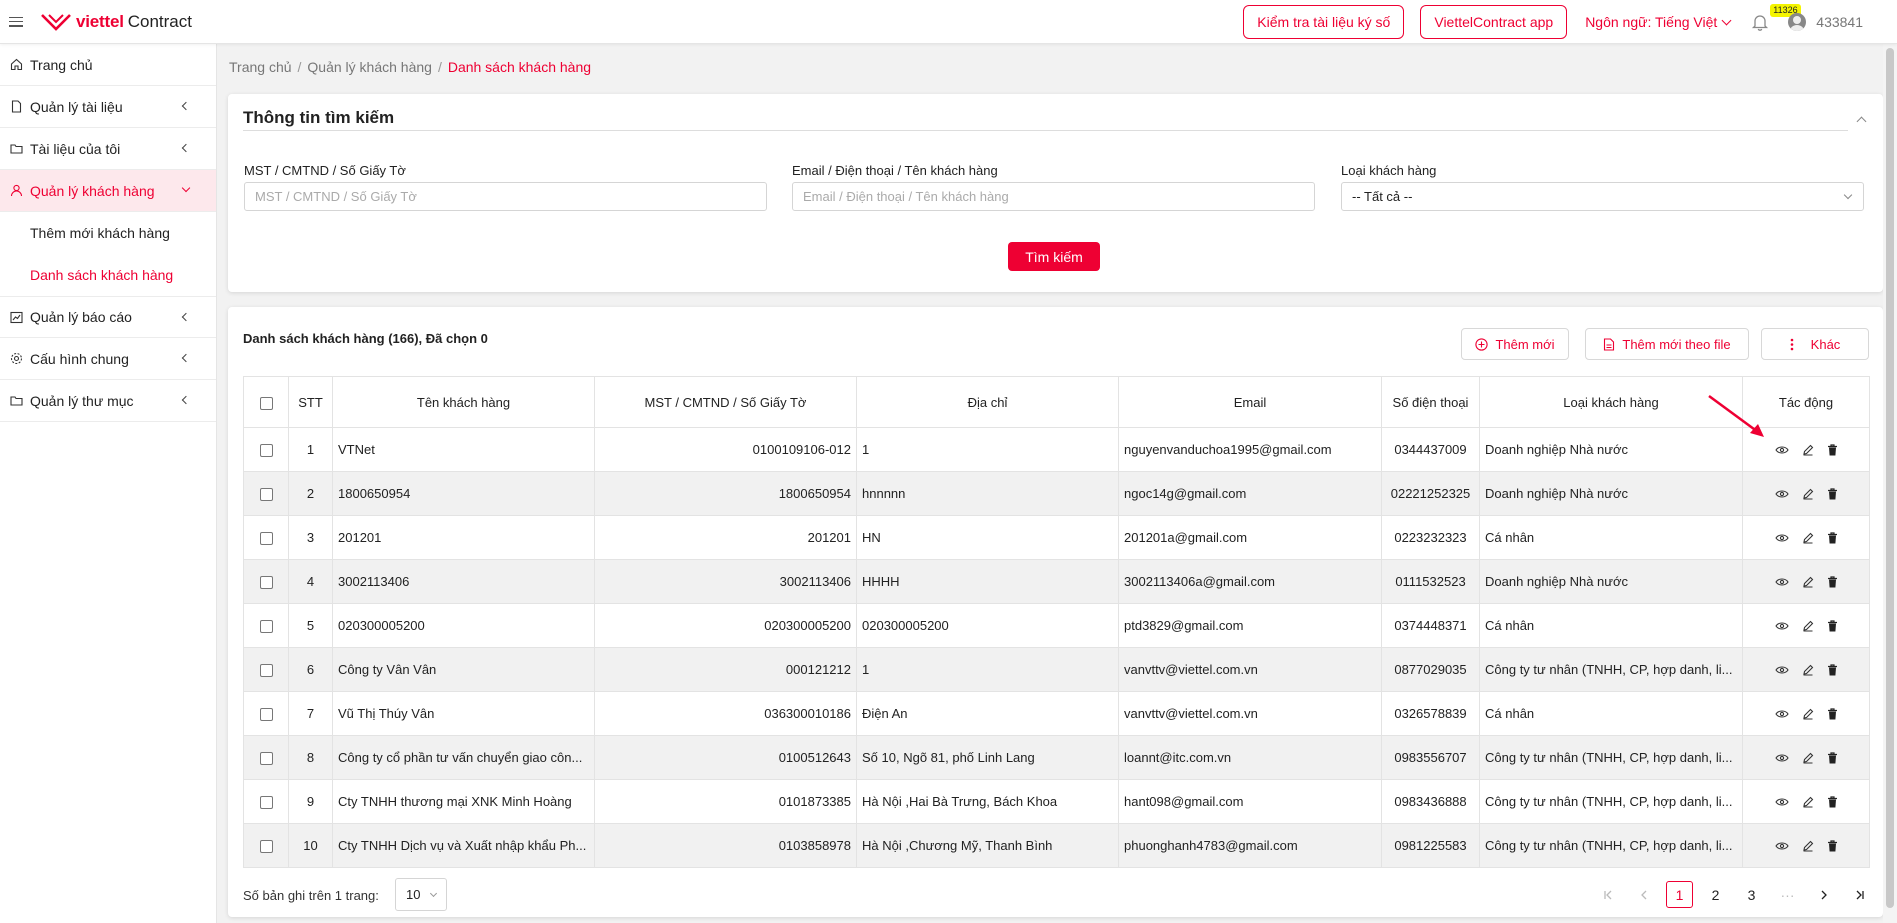  What do you see at coordinates (260, 67) in the screenshot?
I see `breadcrumb-home: Trang chủ` at bounding box center [260, 67].